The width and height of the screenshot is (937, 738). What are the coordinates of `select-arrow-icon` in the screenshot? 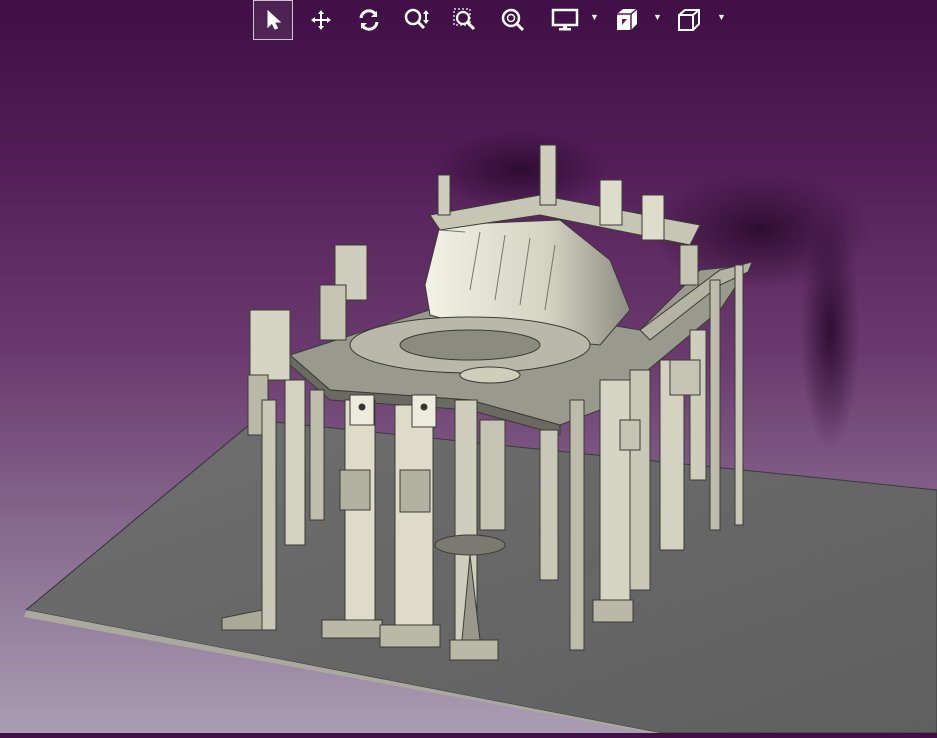 It's located at (274, 19).